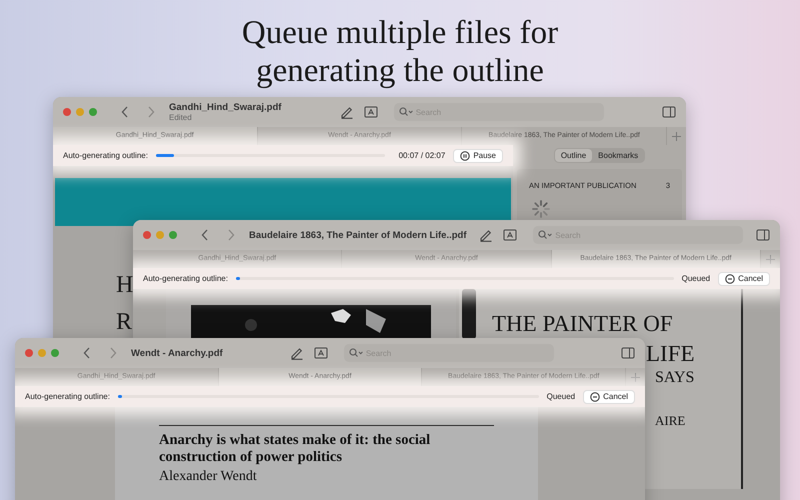  Describe the element at coordinates (295, 449) in the screenshot. I see `article-title: Anarchy is what states make of it: the social construction of power politics` at that location.